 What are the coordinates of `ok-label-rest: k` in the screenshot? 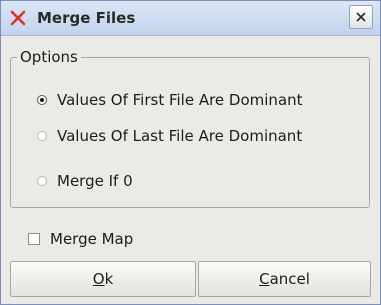 It's located at (109, 279).